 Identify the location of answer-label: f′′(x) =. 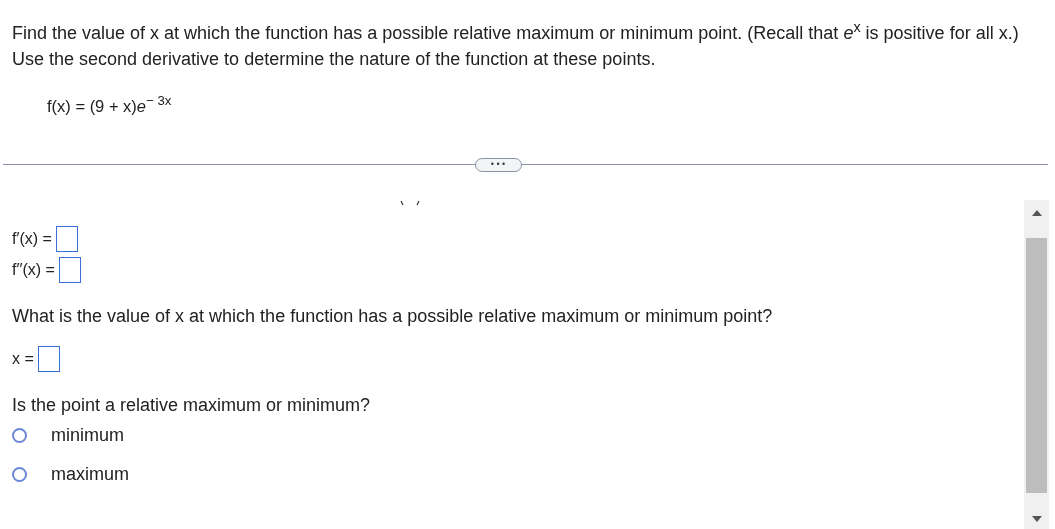
(33, 270).